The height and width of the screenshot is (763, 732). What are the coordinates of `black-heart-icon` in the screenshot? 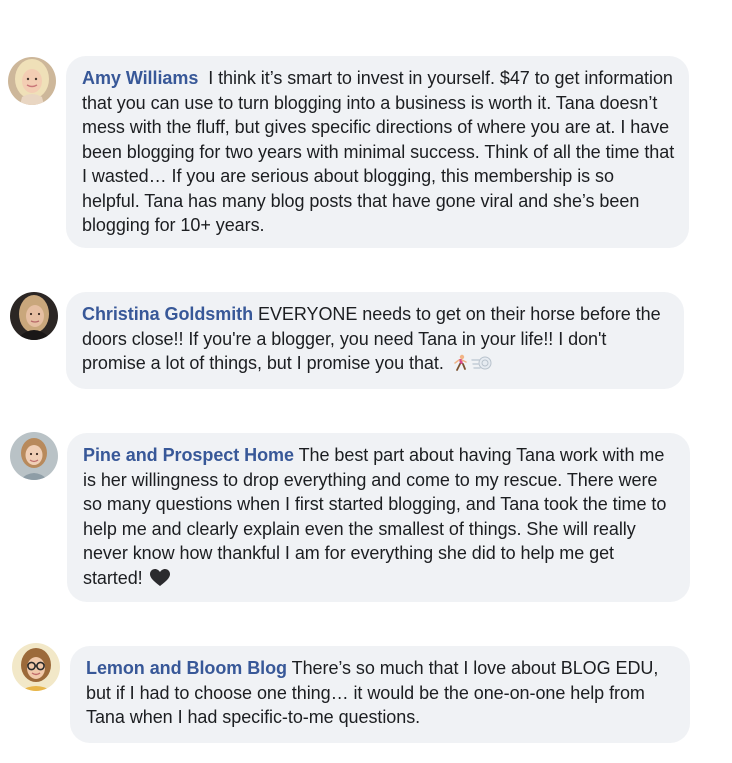 It's located at (159, 577).